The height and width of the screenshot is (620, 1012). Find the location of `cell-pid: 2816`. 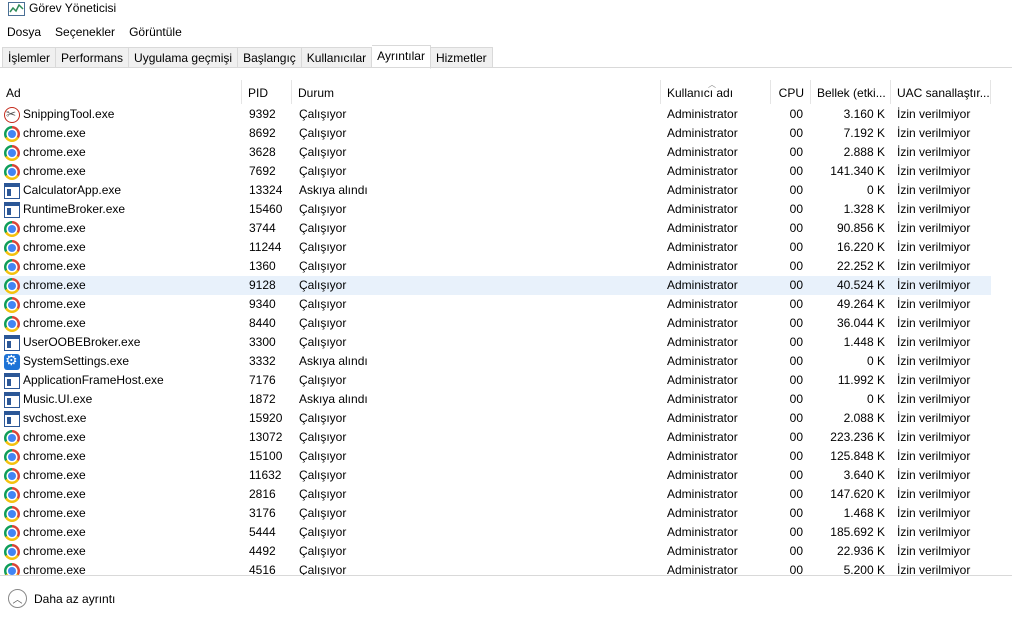

cell-pid: 2816 is located at coordinates (262, 494).